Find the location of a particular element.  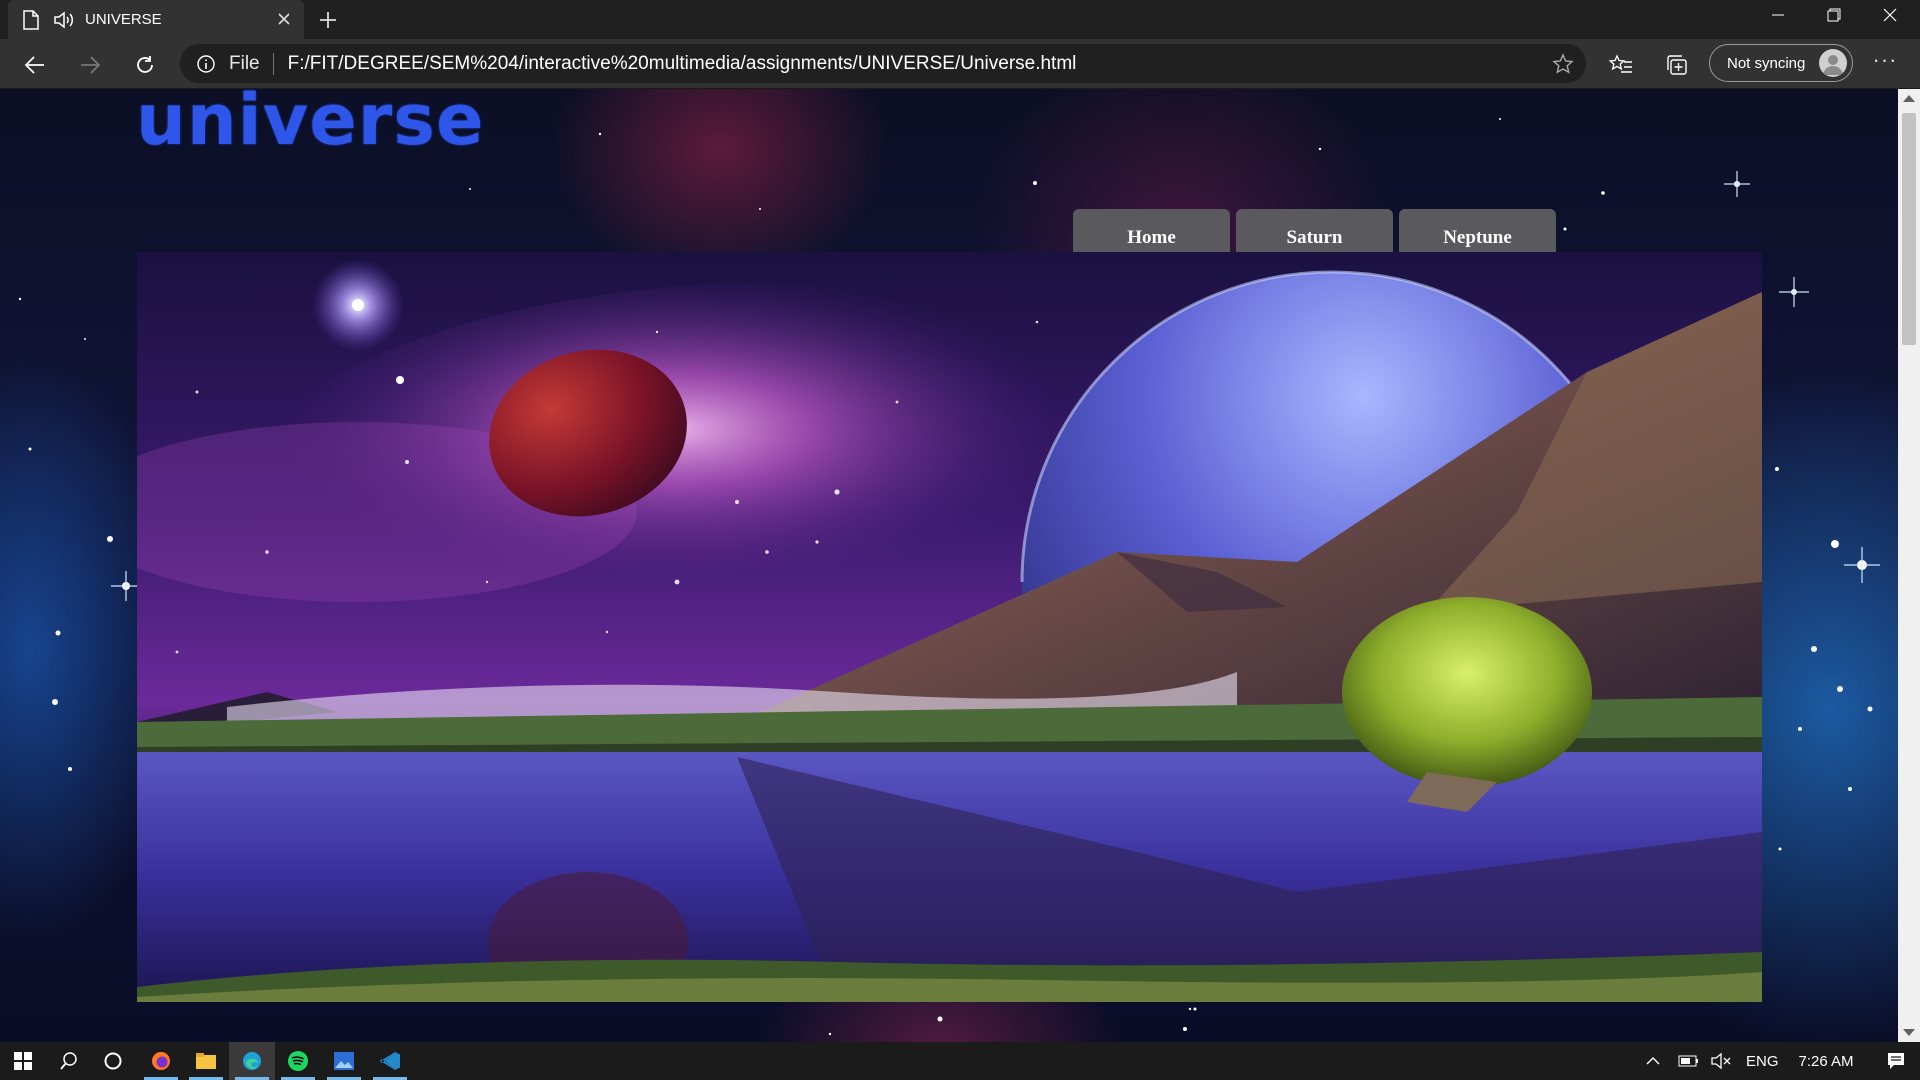

profile-sync-button: Not syncing is located at coordinates (1781, 63).